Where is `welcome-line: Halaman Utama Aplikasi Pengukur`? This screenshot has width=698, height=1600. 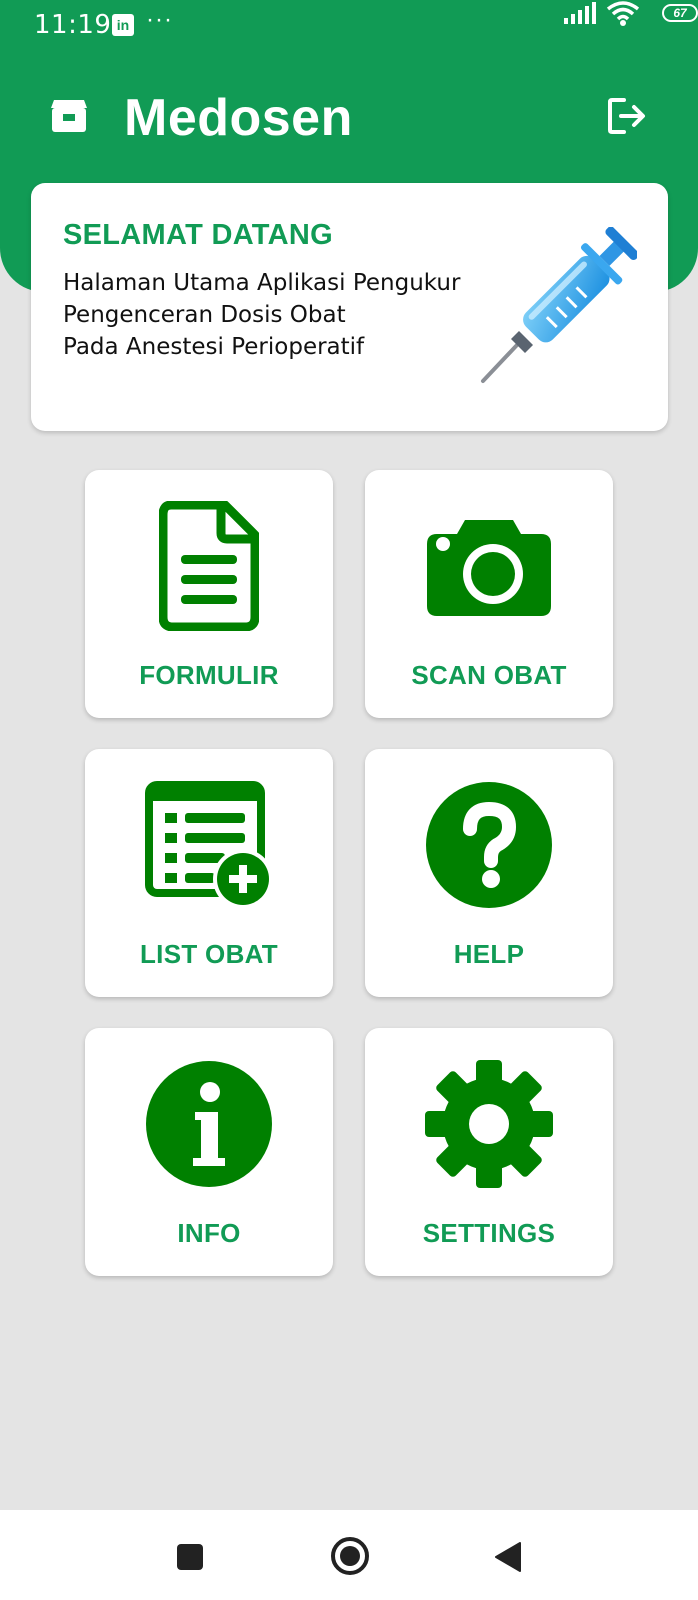 welcome-line: Halaman Utama Aplikasi Pengukur is located at coordinates (262, 283).